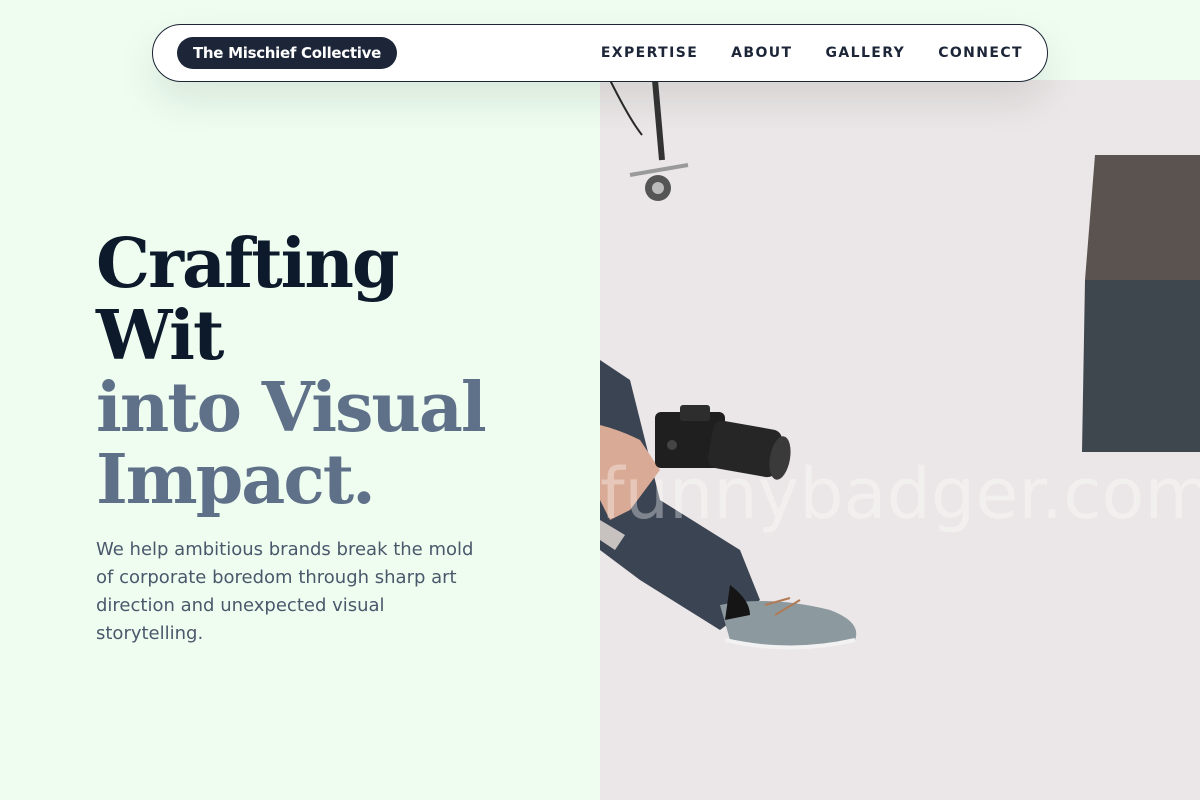  What do you see at coordinates (761, 53) in the screenshot?
I see `nav-link-about: ABOUT` at bounding box center [761, 53].